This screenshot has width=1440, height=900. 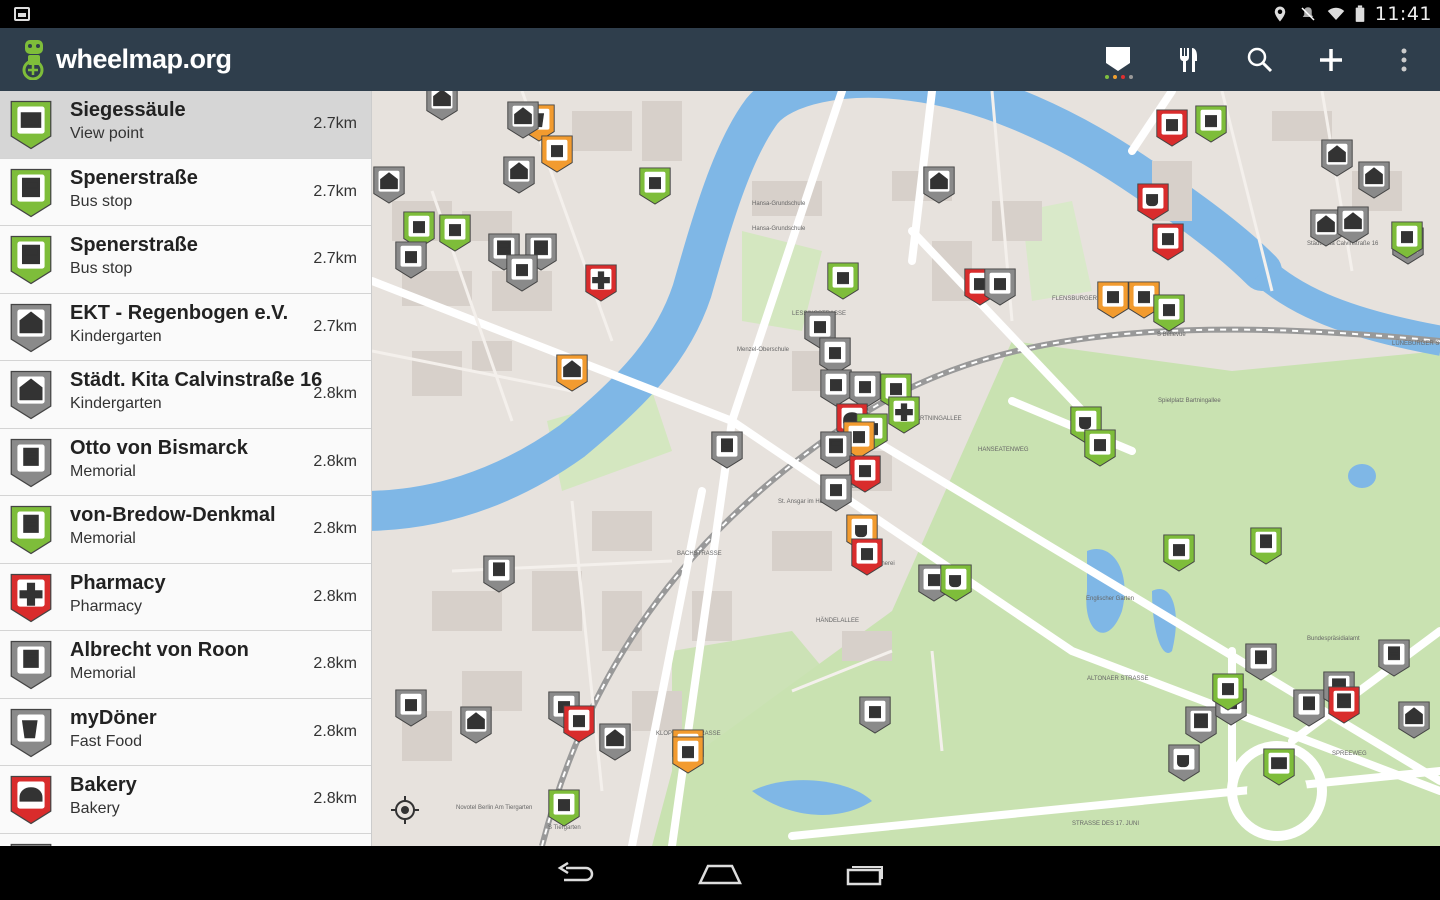 I want to click on memorial-icon, so click(x=499, y=574).